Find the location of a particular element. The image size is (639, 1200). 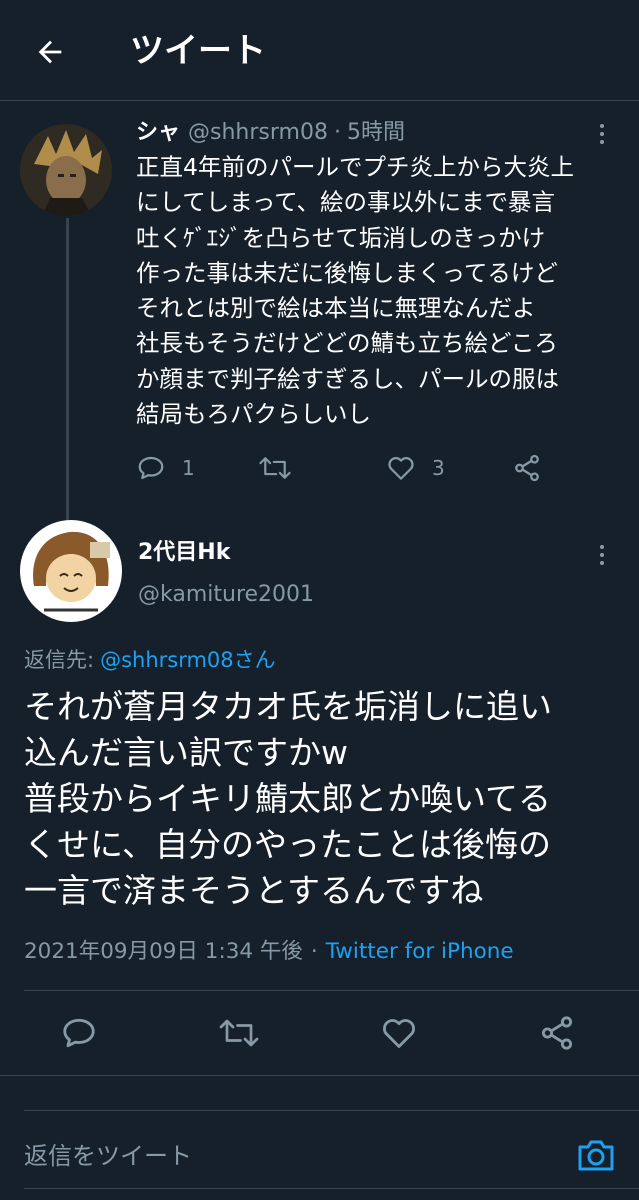

text-line: にしてしまって、絵の事以外にまで暴言 is located at coordinates (346, 202).